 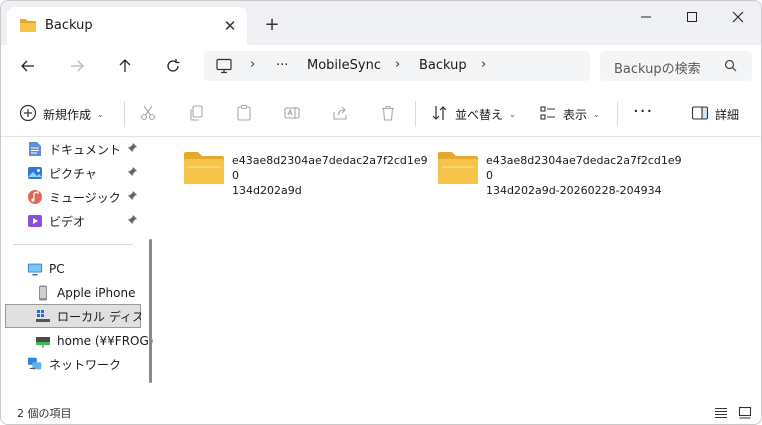 I want to click on sidebar-item-videos: ビデオ, so click(x=56, y=221).